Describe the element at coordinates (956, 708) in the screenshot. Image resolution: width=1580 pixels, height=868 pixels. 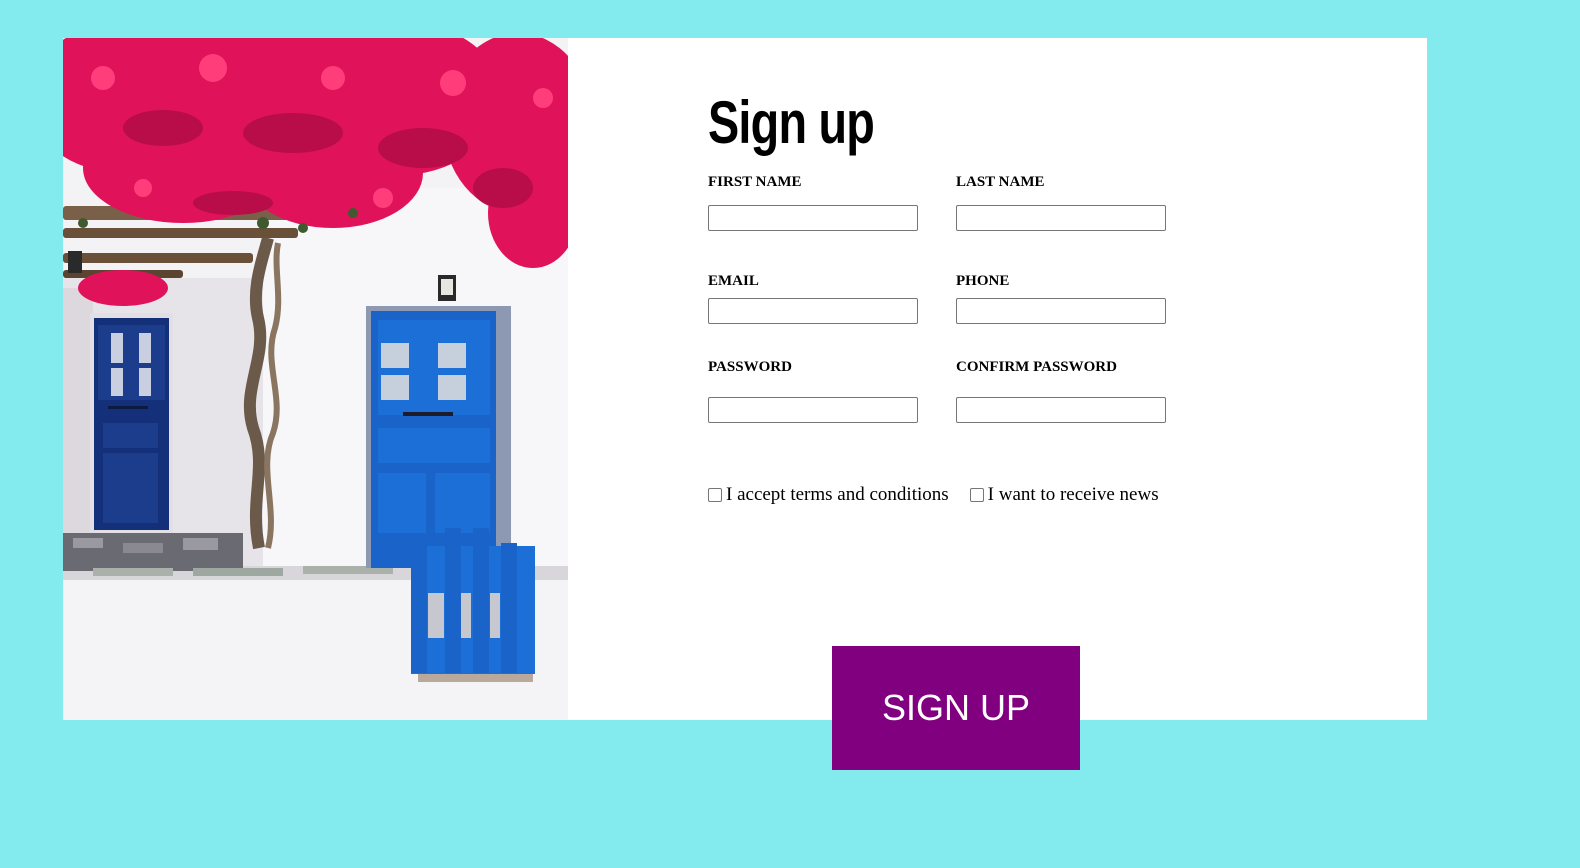
I see `sign-up-button: SIGN UP` at that location.